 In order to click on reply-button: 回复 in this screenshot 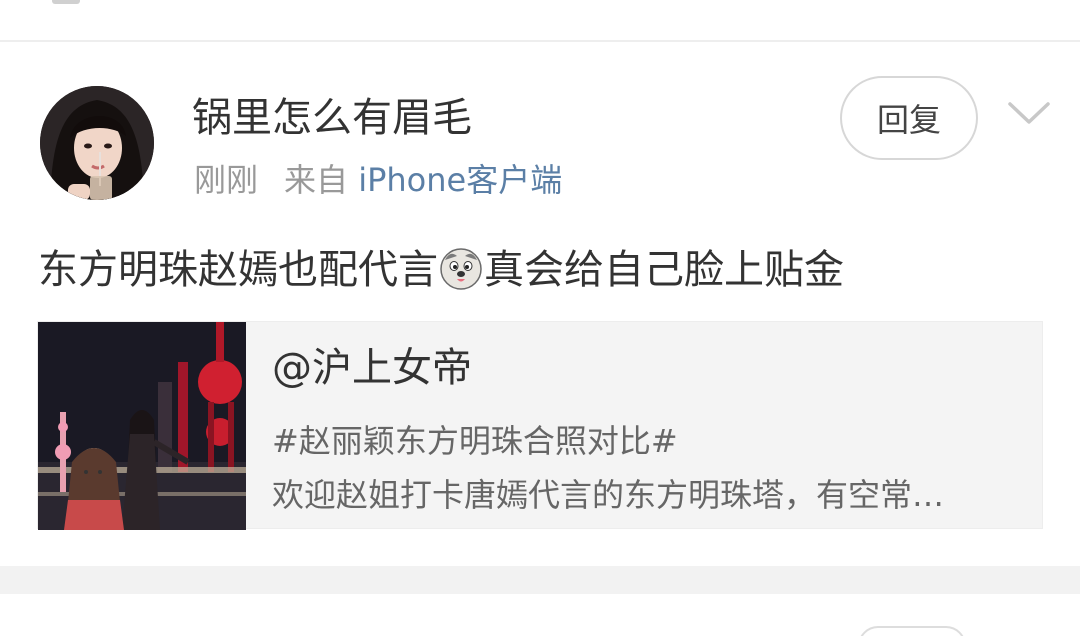, I will do `click(909, 118)`.